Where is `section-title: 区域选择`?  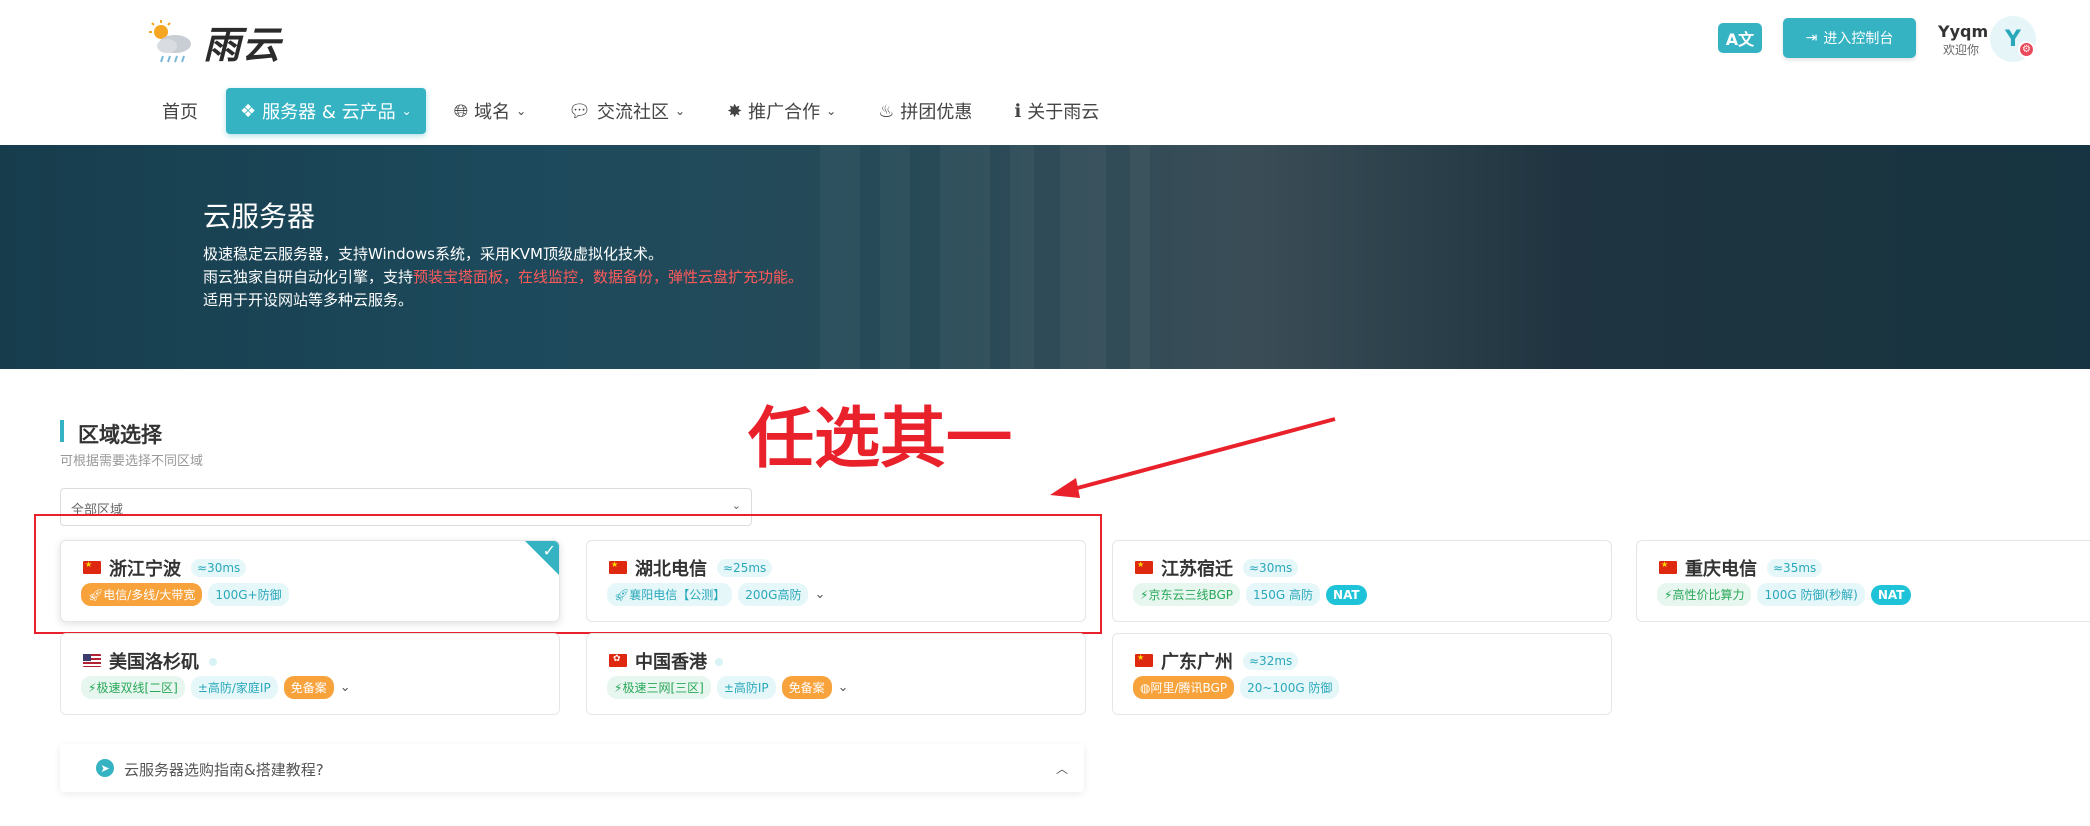
section-title: 区域选择 is located at coordinates (120, 435).